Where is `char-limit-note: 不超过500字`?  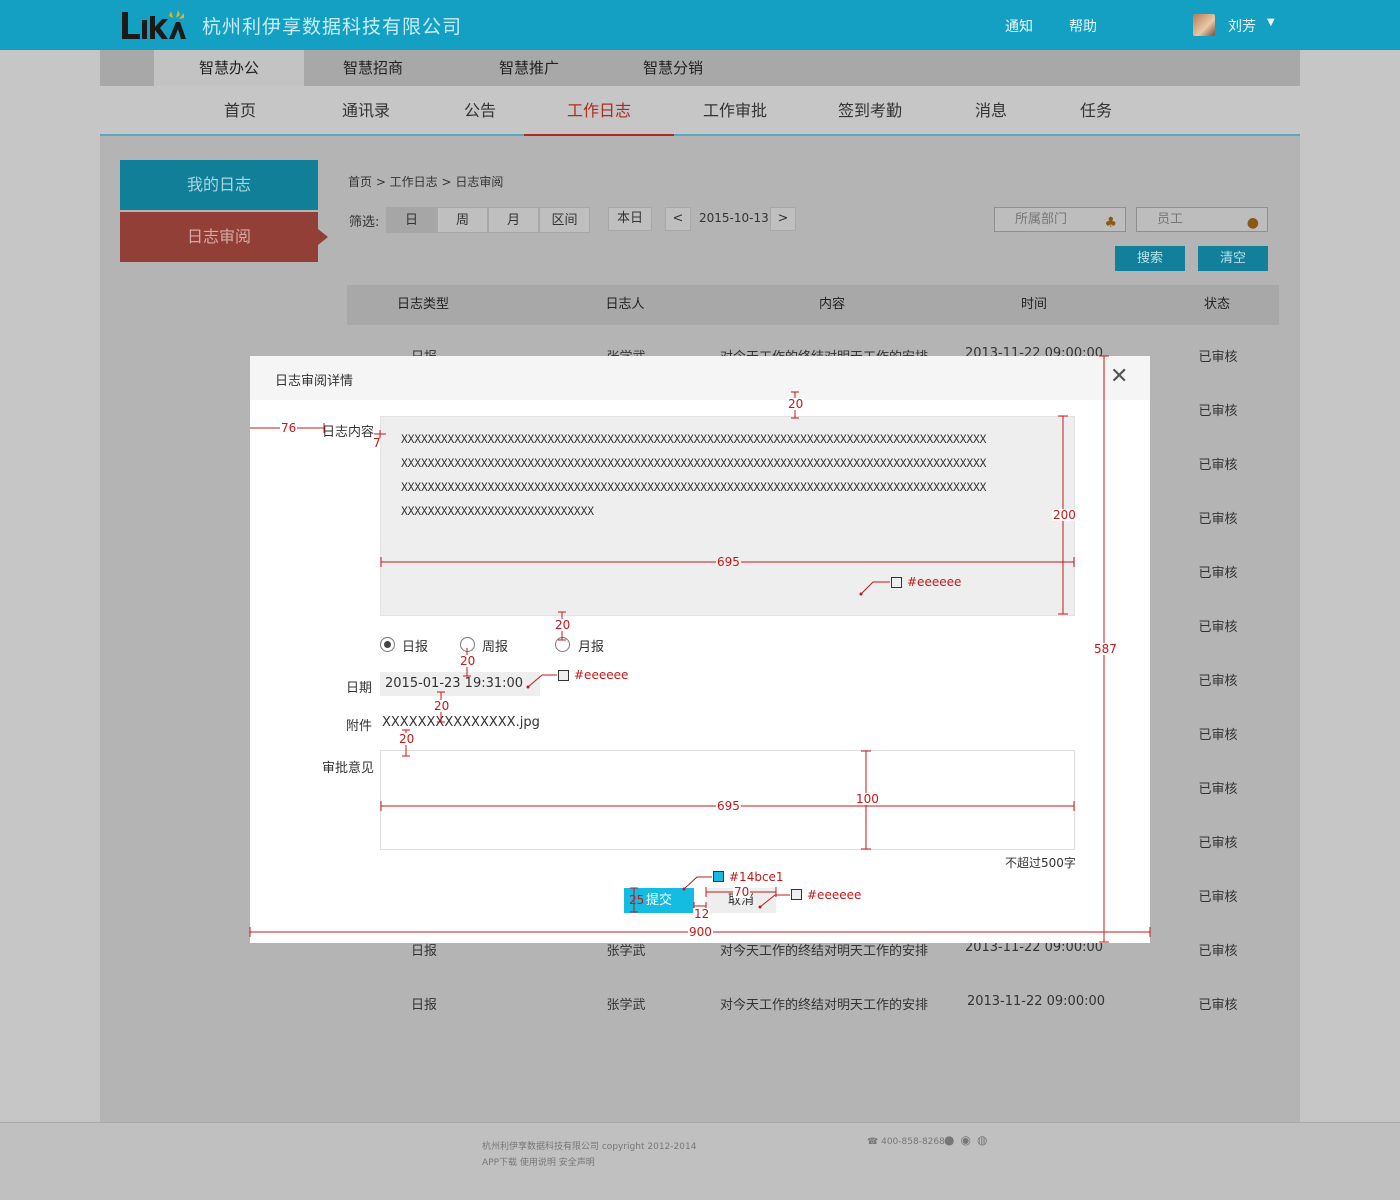 char-limit-note: 不超过500字 is located at coordinates (1040, 863).